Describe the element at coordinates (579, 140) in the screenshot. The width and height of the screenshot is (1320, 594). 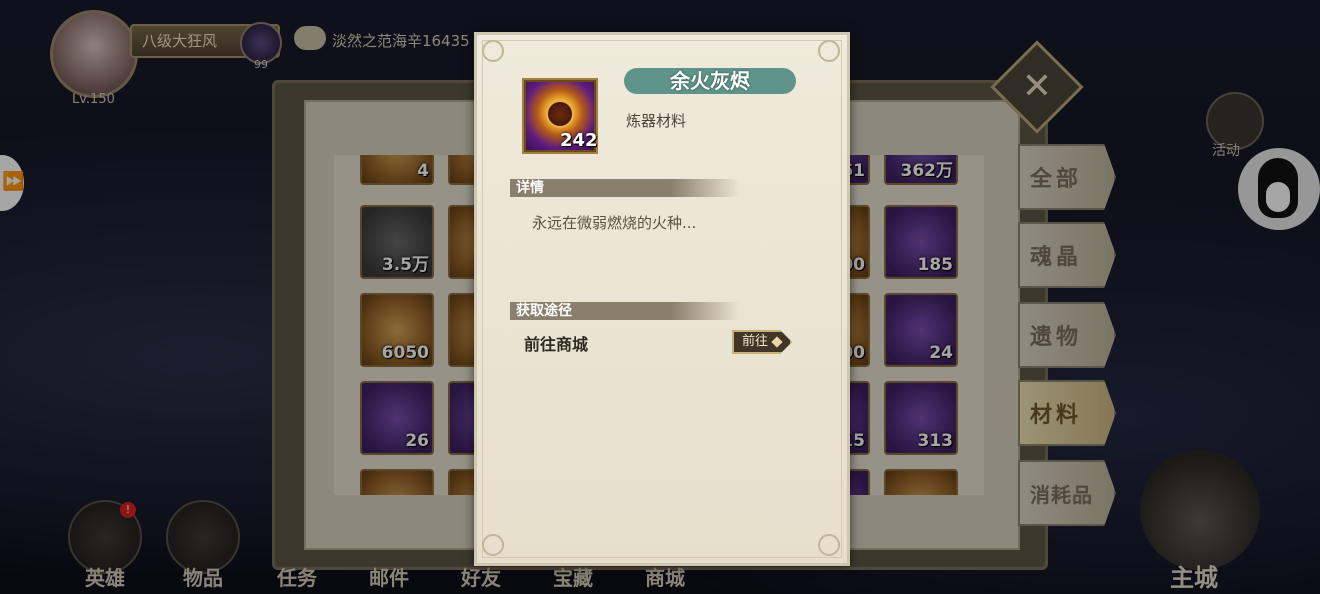
I see `item-count: 242` at that location.